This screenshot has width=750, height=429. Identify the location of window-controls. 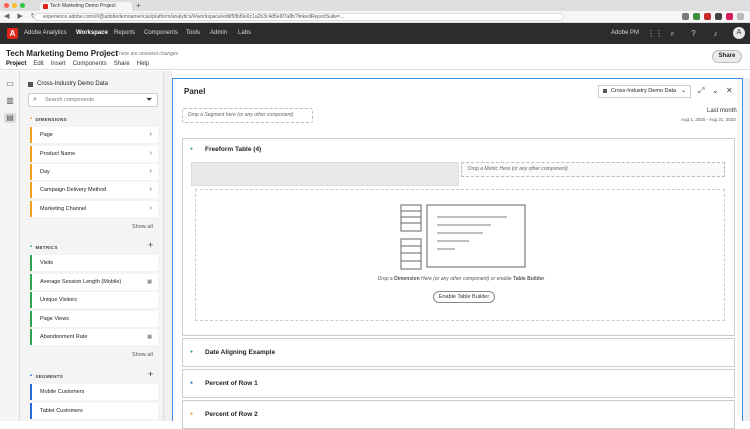
(14, 5).